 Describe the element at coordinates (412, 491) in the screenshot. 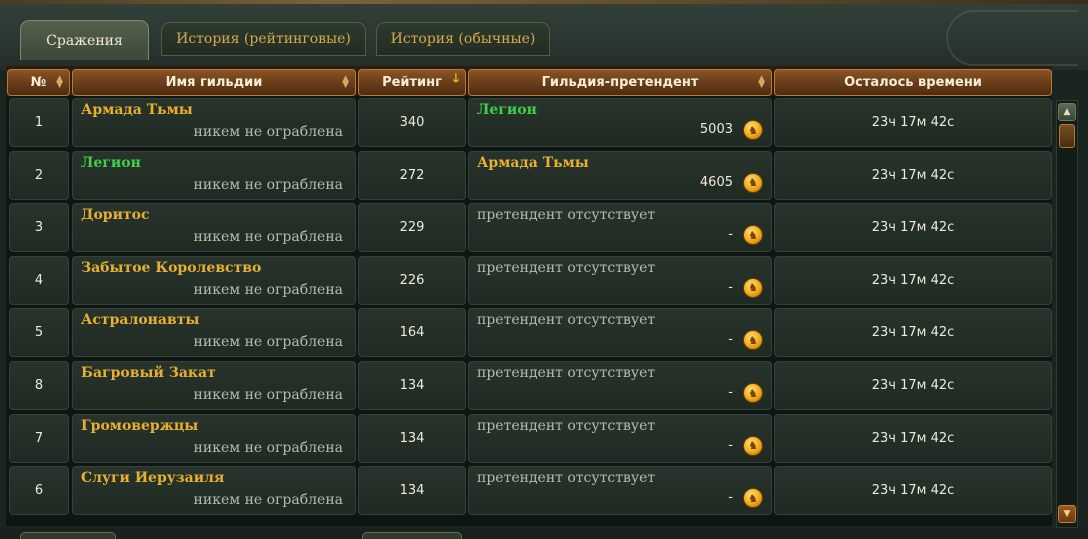

I see `rating-value: 134` at that location.